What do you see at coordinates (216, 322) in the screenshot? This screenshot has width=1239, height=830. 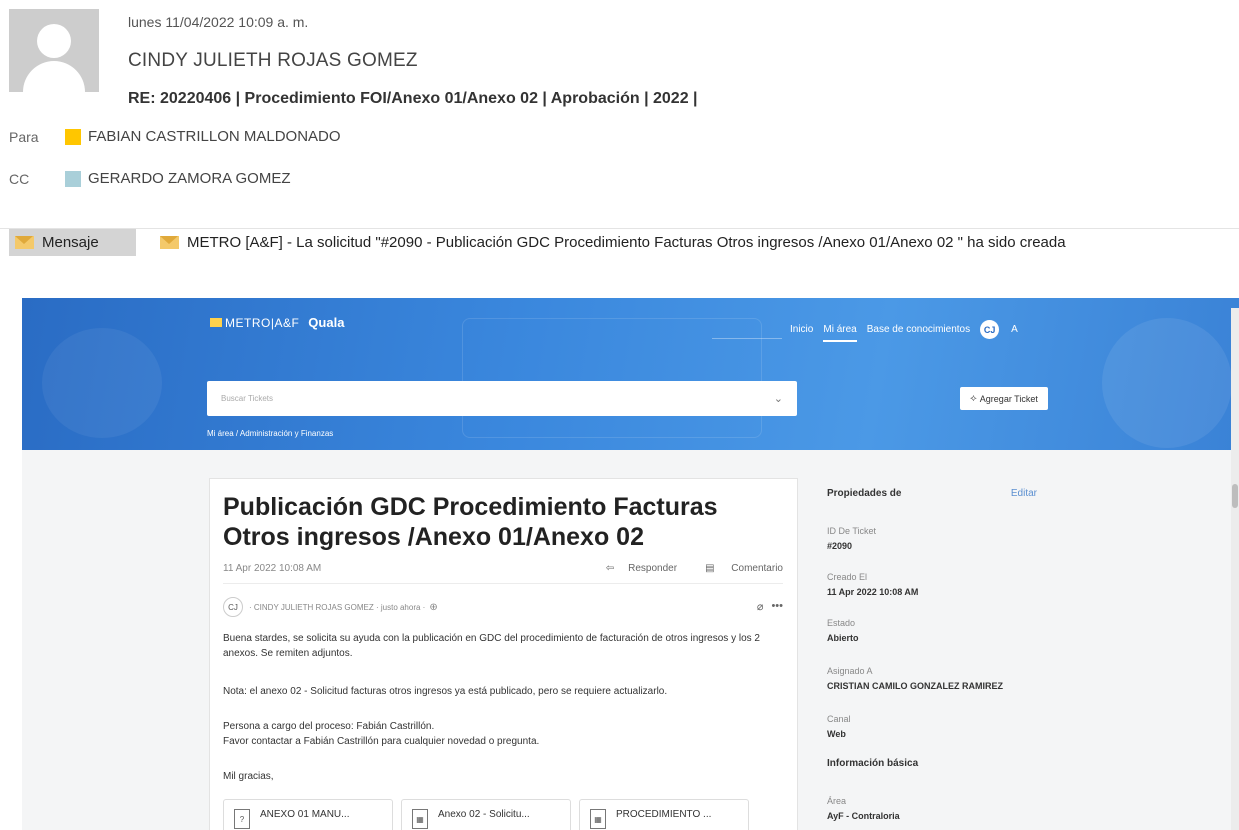 I see `logo-mark-icon` at bounding box center [216, 322].